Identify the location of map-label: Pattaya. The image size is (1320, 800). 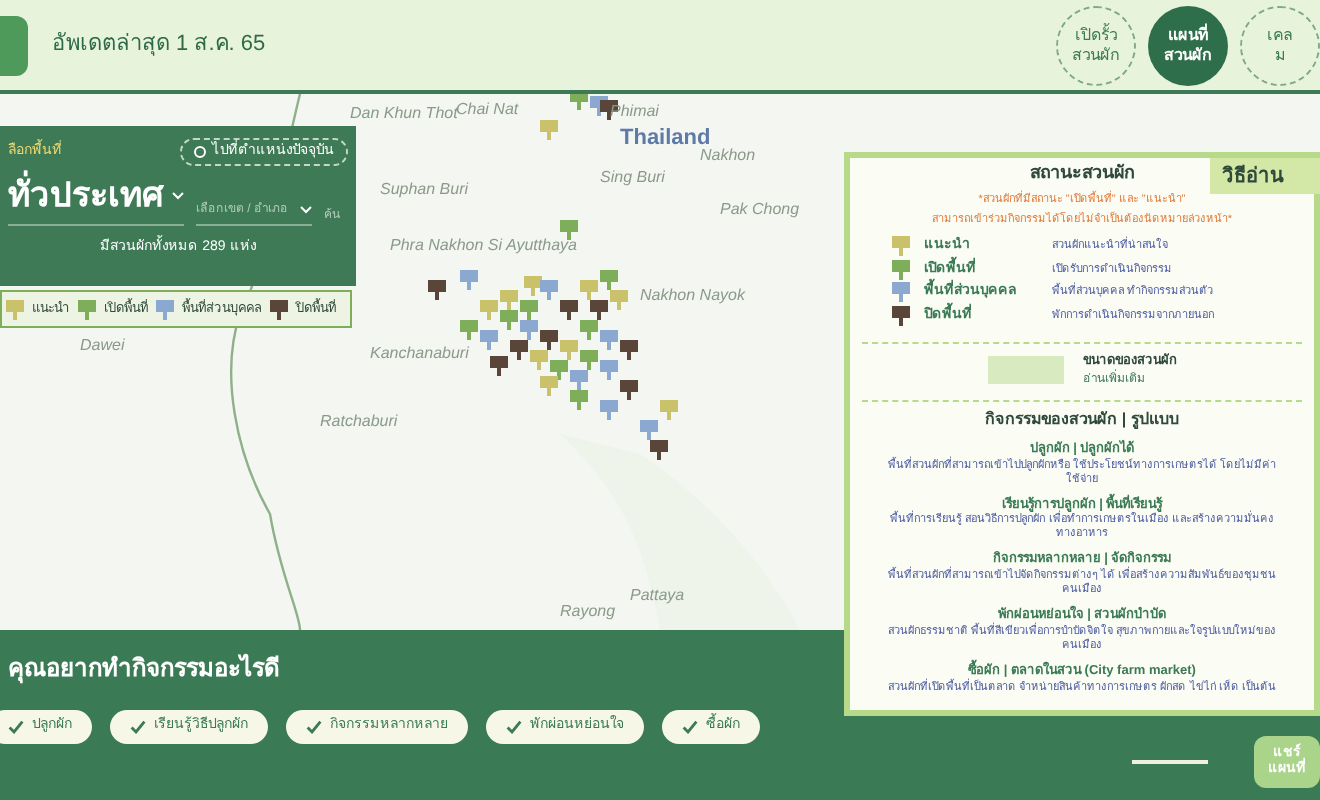
(657, 596).